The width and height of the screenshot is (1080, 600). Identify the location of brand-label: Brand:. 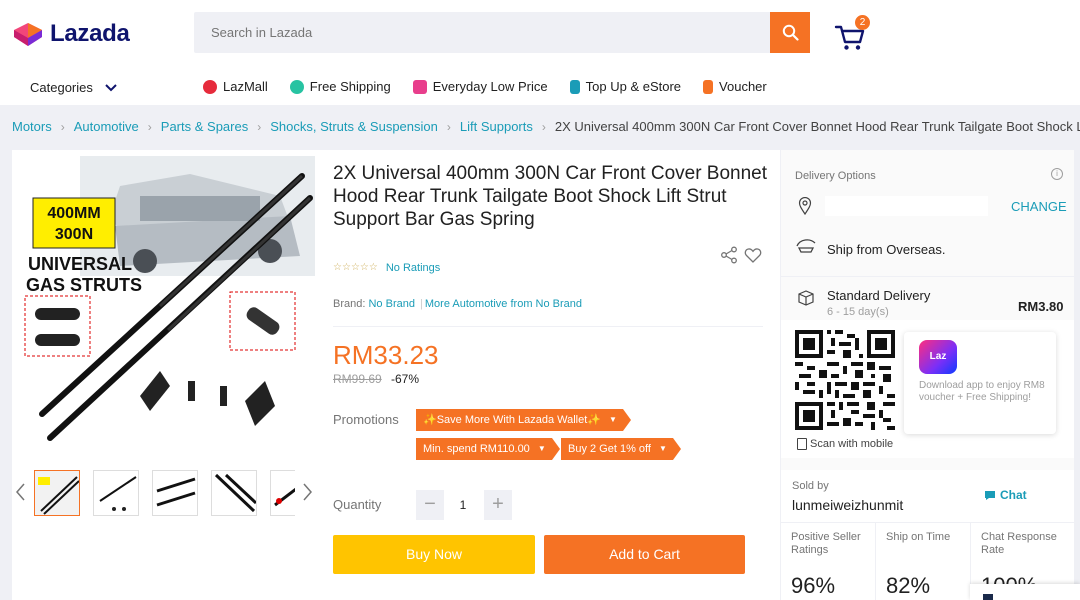
(349, 304).